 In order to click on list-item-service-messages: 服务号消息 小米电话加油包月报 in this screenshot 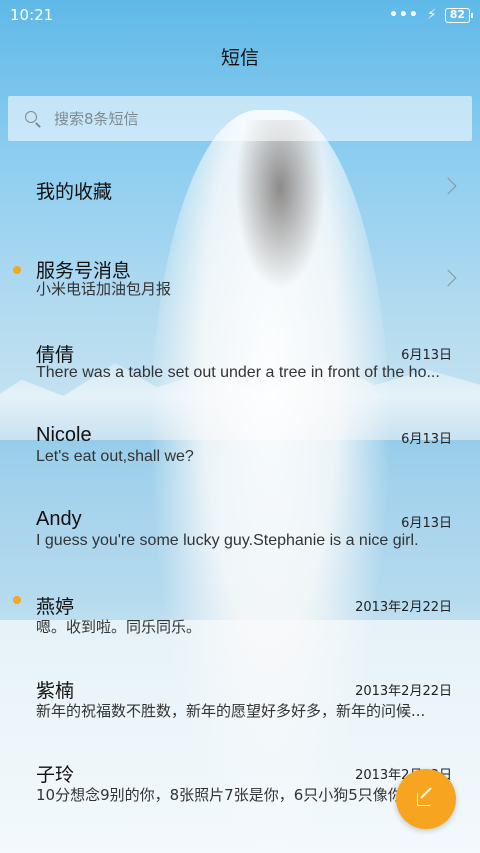, I will do `click(240, 276)`.